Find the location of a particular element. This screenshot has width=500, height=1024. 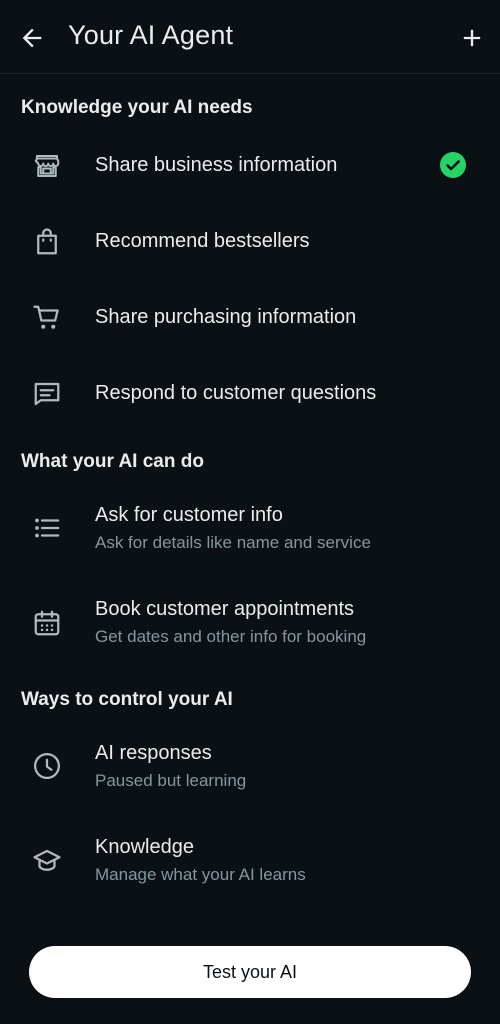

shopping-bag-icon is located at coordinates (47, 241).